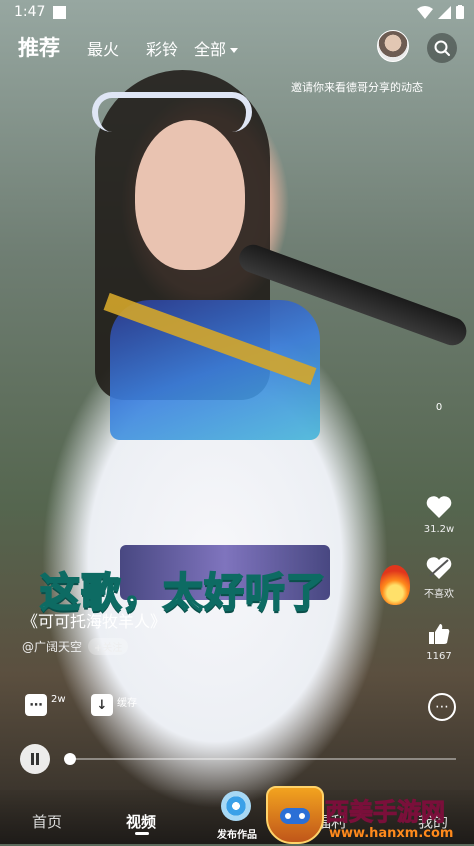 This screenshot has width=474, height=846. Describe the element at coordinates (393, 46) in the screenshot. I see `avatar` at that location.